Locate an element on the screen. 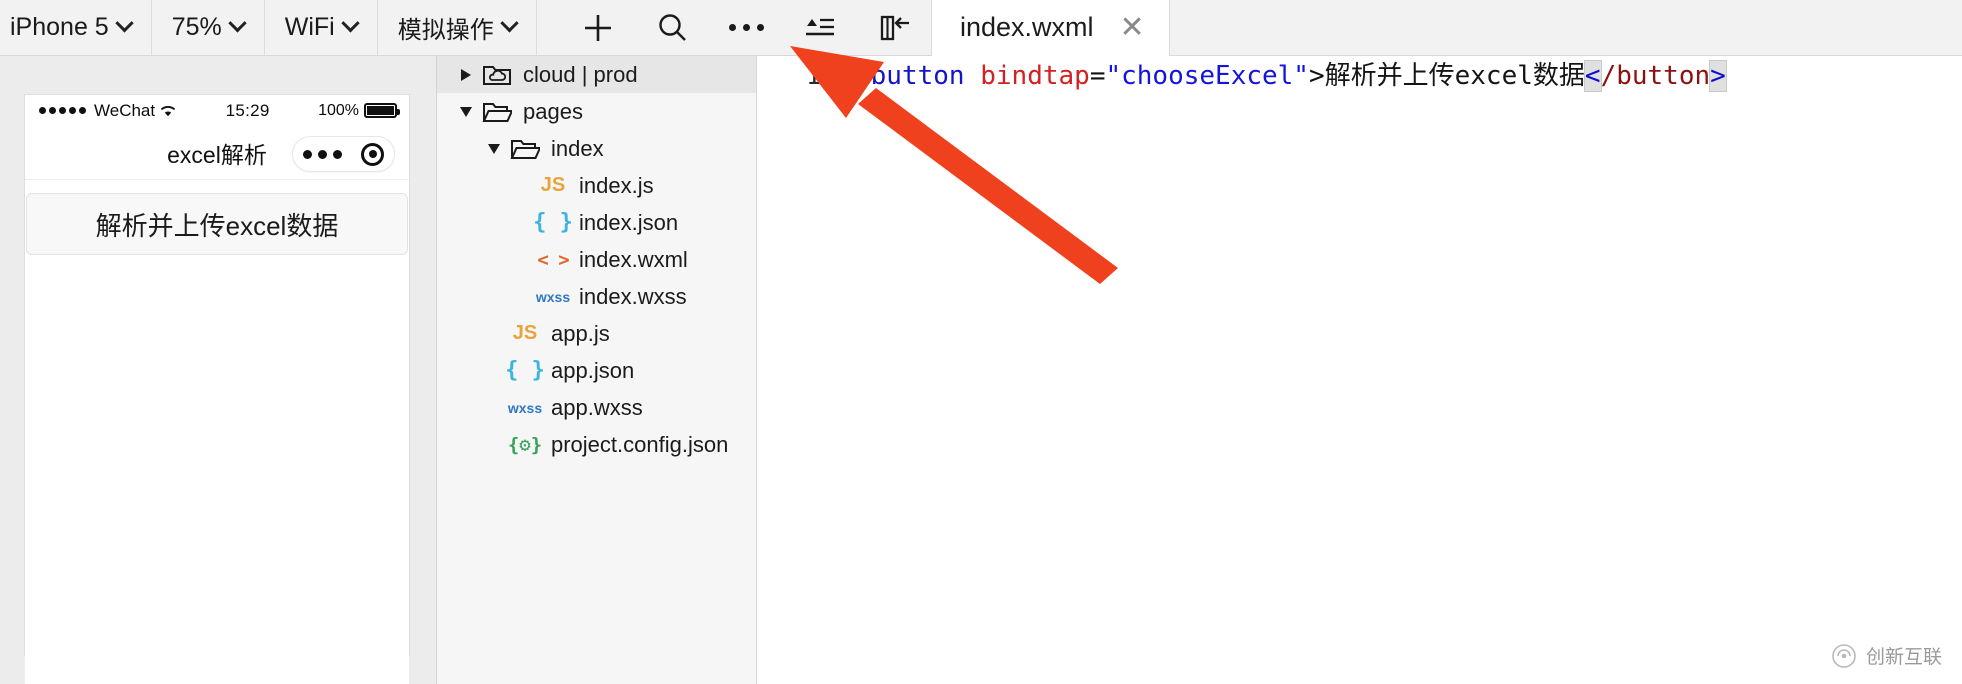 The width and height of the screenshot is (1962, 684). status-bar-left: WeChat is located at coordinates (108, 111).